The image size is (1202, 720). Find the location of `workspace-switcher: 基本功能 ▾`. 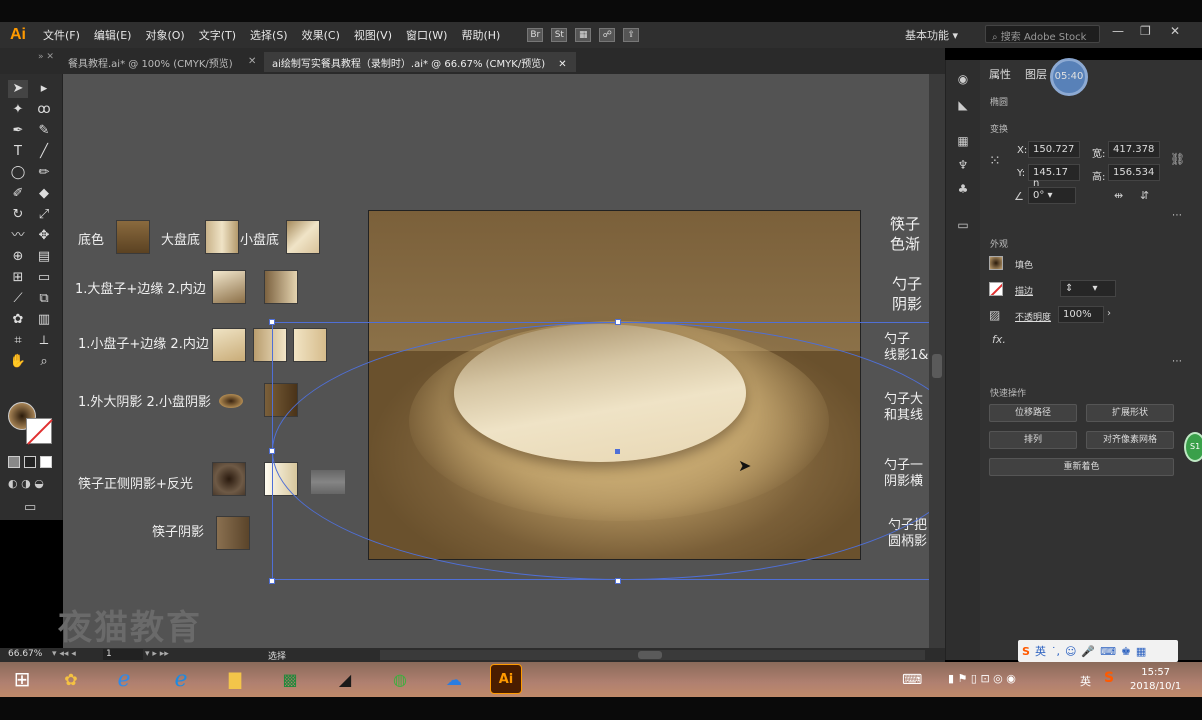

workspace-switcher: 基本功能 ▾ is located at coordinates (931, 35).